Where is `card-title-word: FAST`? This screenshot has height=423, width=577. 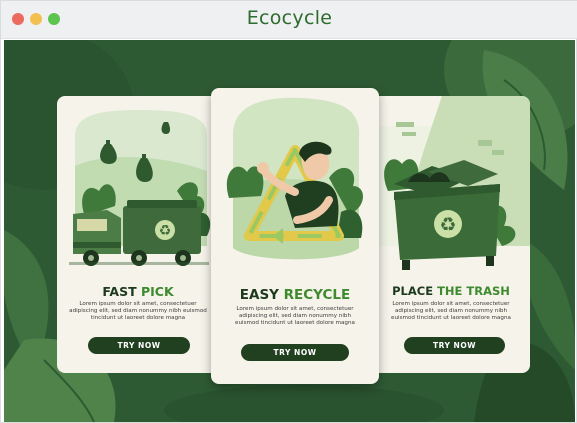 card-title-word: FAST is located at coordinates (119, 291).